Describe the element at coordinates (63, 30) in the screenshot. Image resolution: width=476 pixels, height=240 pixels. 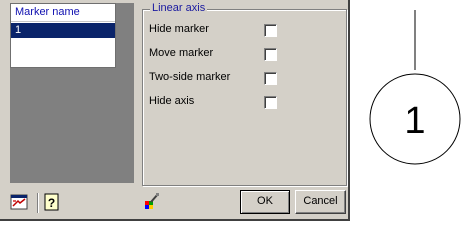
I see `marker-list-row-selected: 1` at that location.